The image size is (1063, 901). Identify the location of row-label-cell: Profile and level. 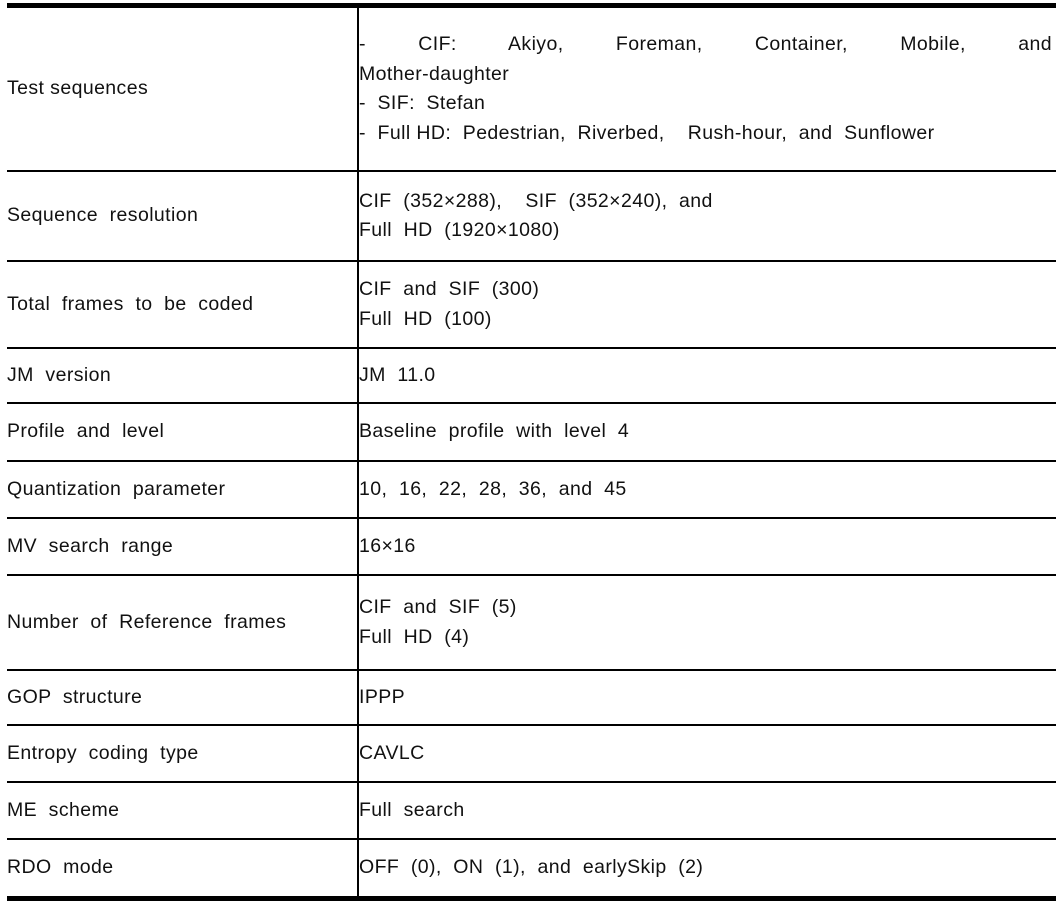
(183, 431).